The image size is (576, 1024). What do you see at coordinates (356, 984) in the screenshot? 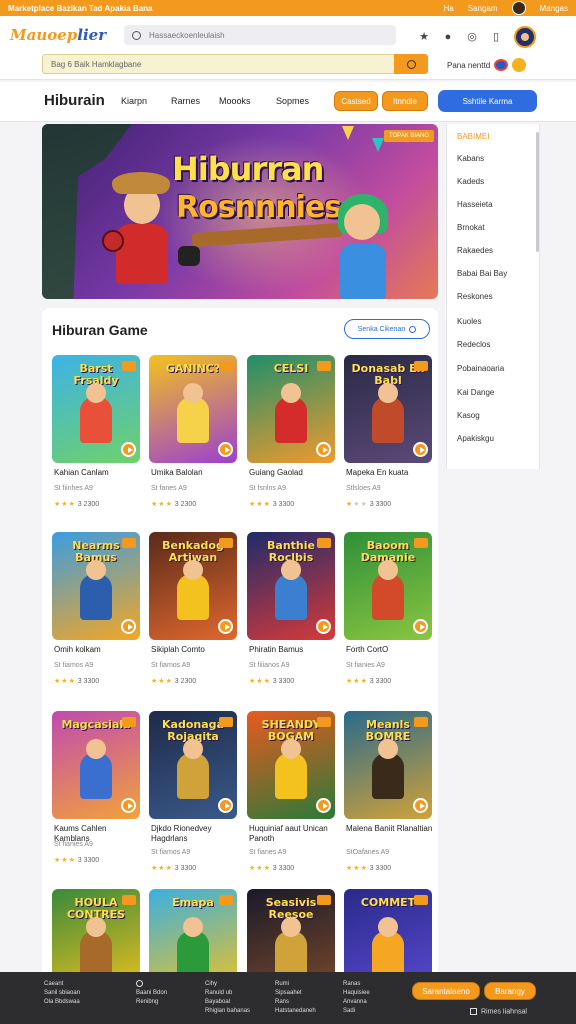
I see `footer-text: Ranas` at bounding box center [356, 984].